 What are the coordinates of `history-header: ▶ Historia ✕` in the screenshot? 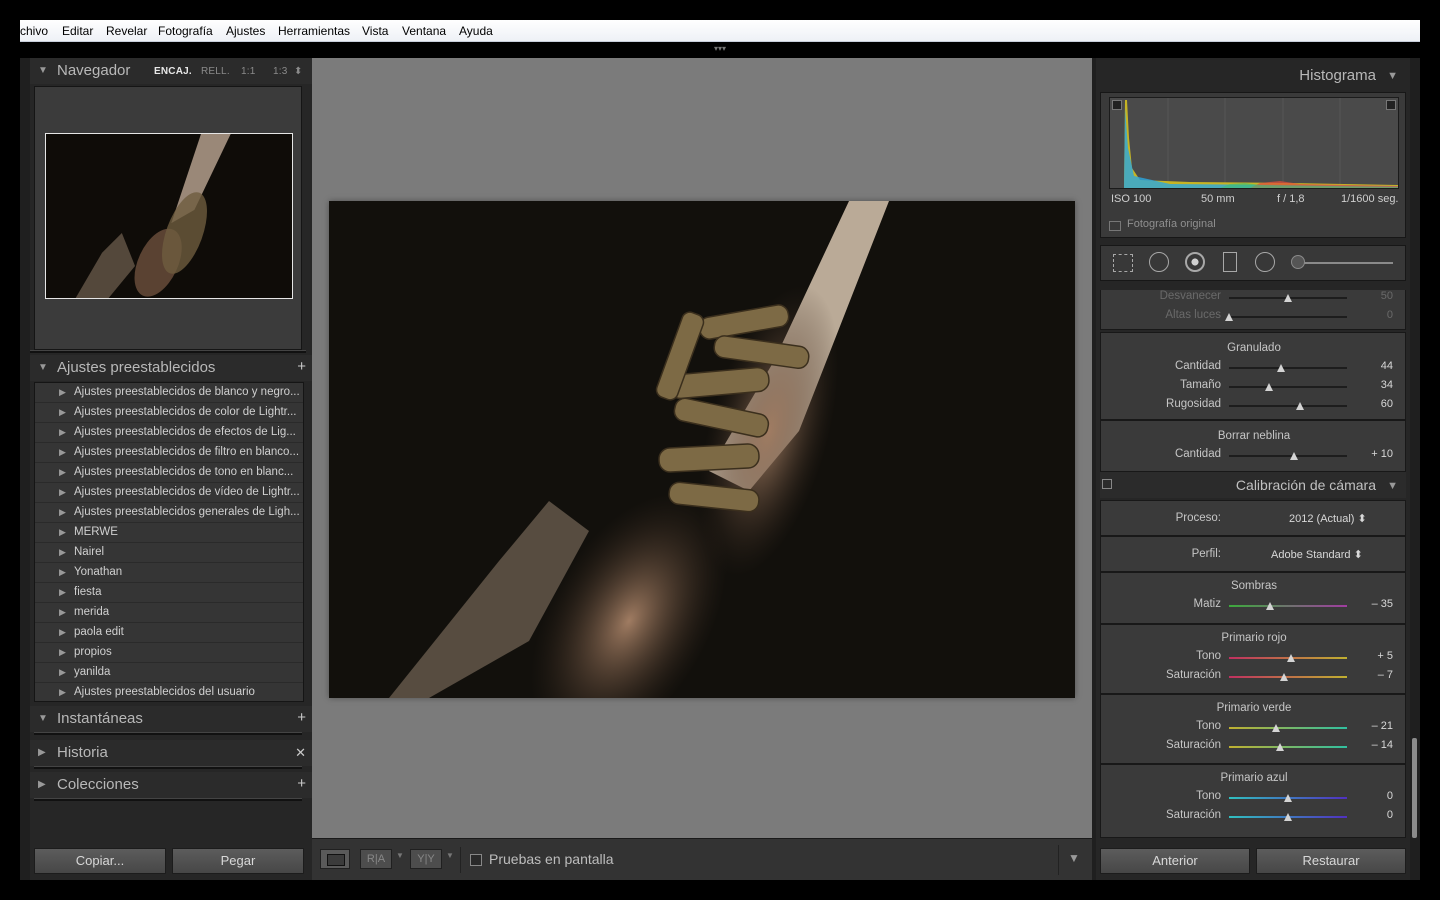 It's located at (171, 753).